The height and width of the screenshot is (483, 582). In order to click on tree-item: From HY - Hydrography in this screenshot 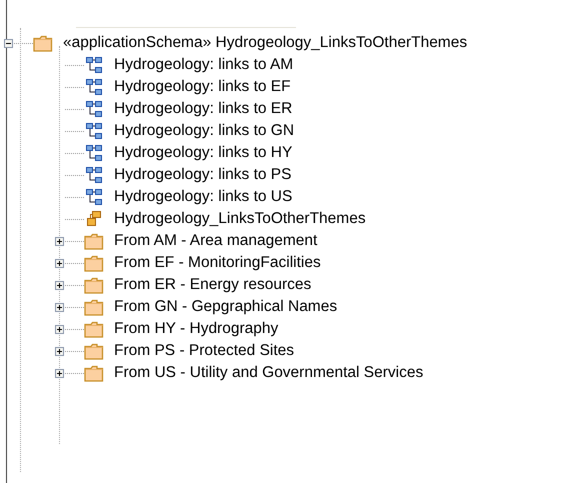, I will do `click(196, 329)`.